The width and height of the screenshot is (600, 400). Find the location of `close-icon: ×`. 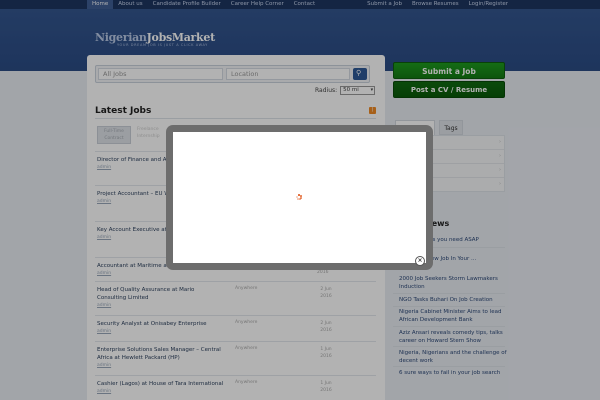

close-icon: × is located at coordinates (420, 261).